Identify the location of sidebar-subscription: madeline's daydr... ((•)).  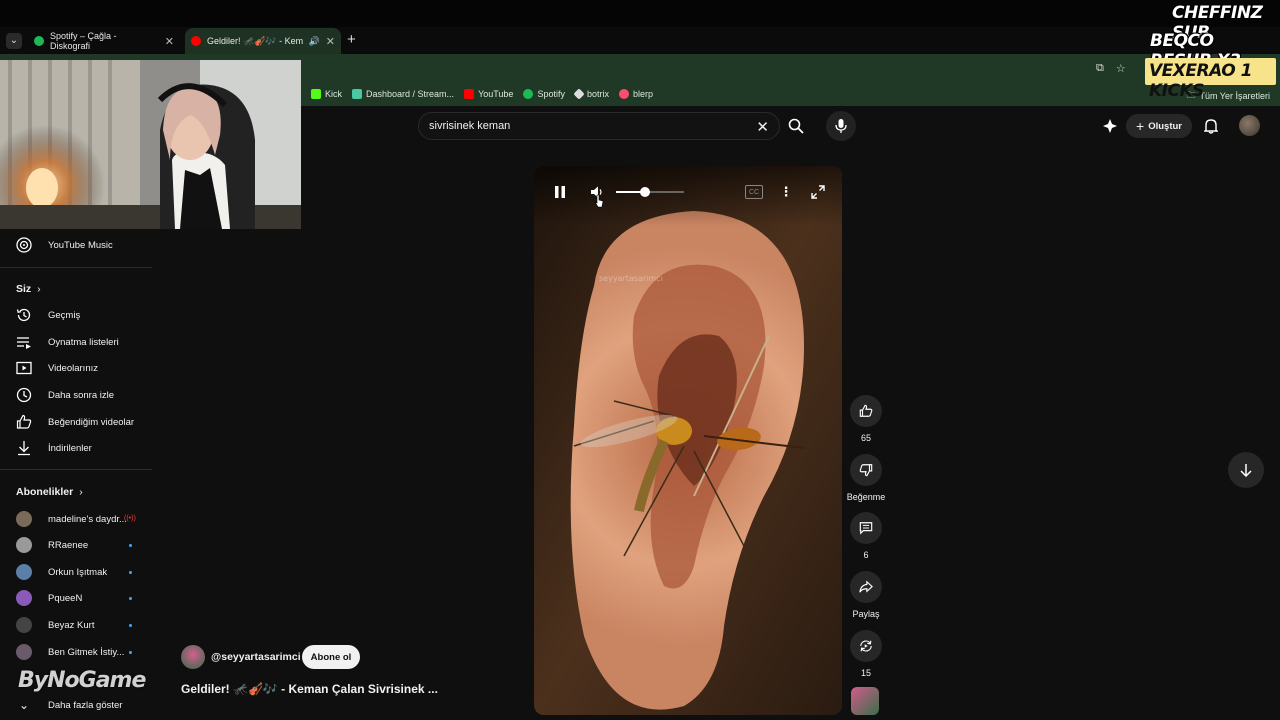
(76, 519).